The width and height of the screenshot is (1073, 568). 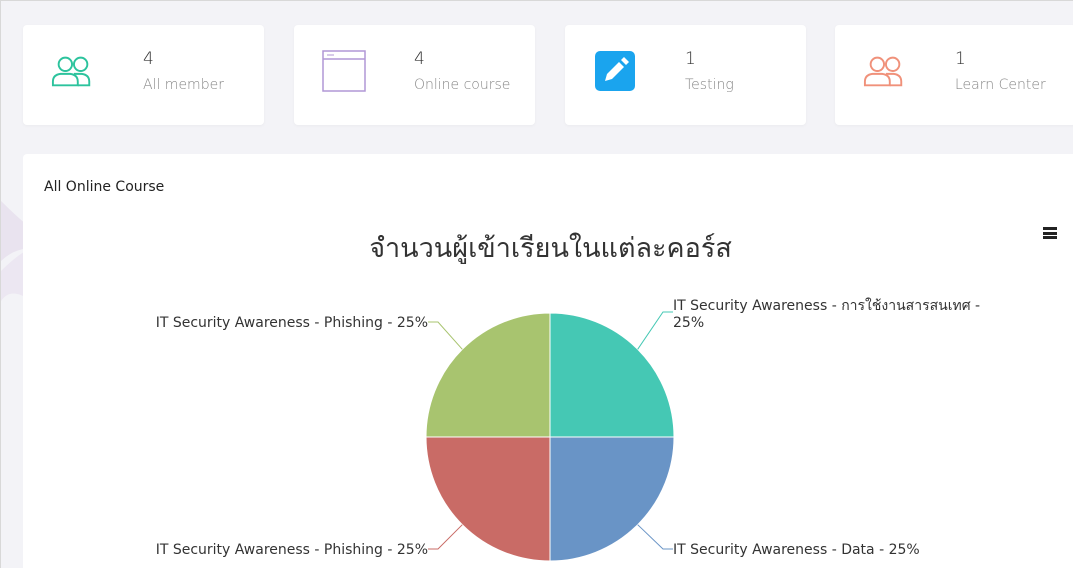 What do you see at coordinates (796, 550) in the screenshot?
I see `pie-slice-label: IT Security Awareness - Data - 25%` at bounding box center [796, 550].